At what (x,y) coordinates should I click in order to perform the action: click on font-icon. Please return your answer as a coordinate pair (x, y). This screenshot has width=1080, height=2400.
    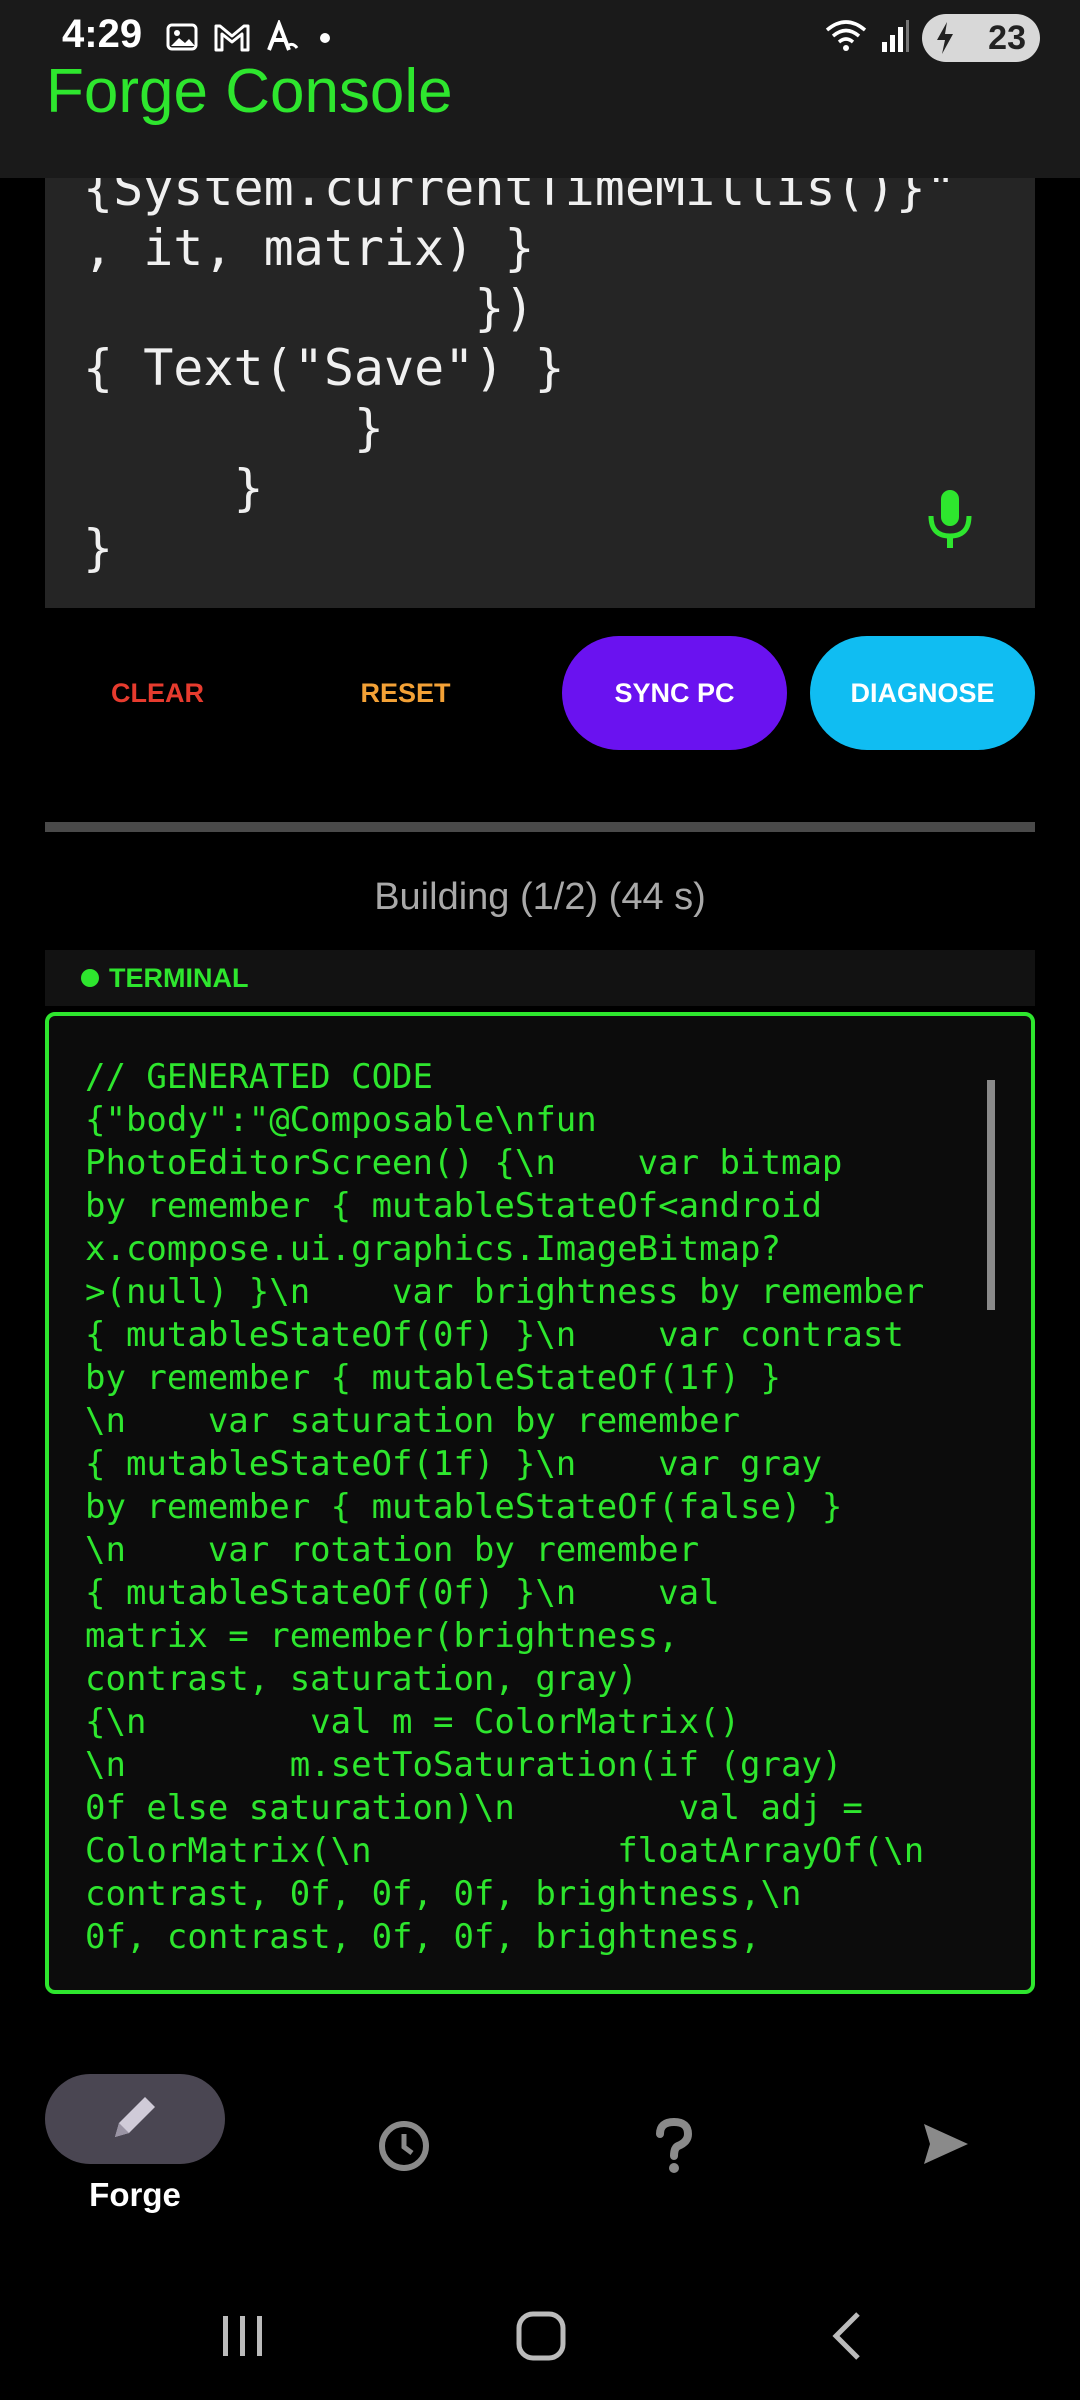
    Looking at the image, I should click on (283, 38).